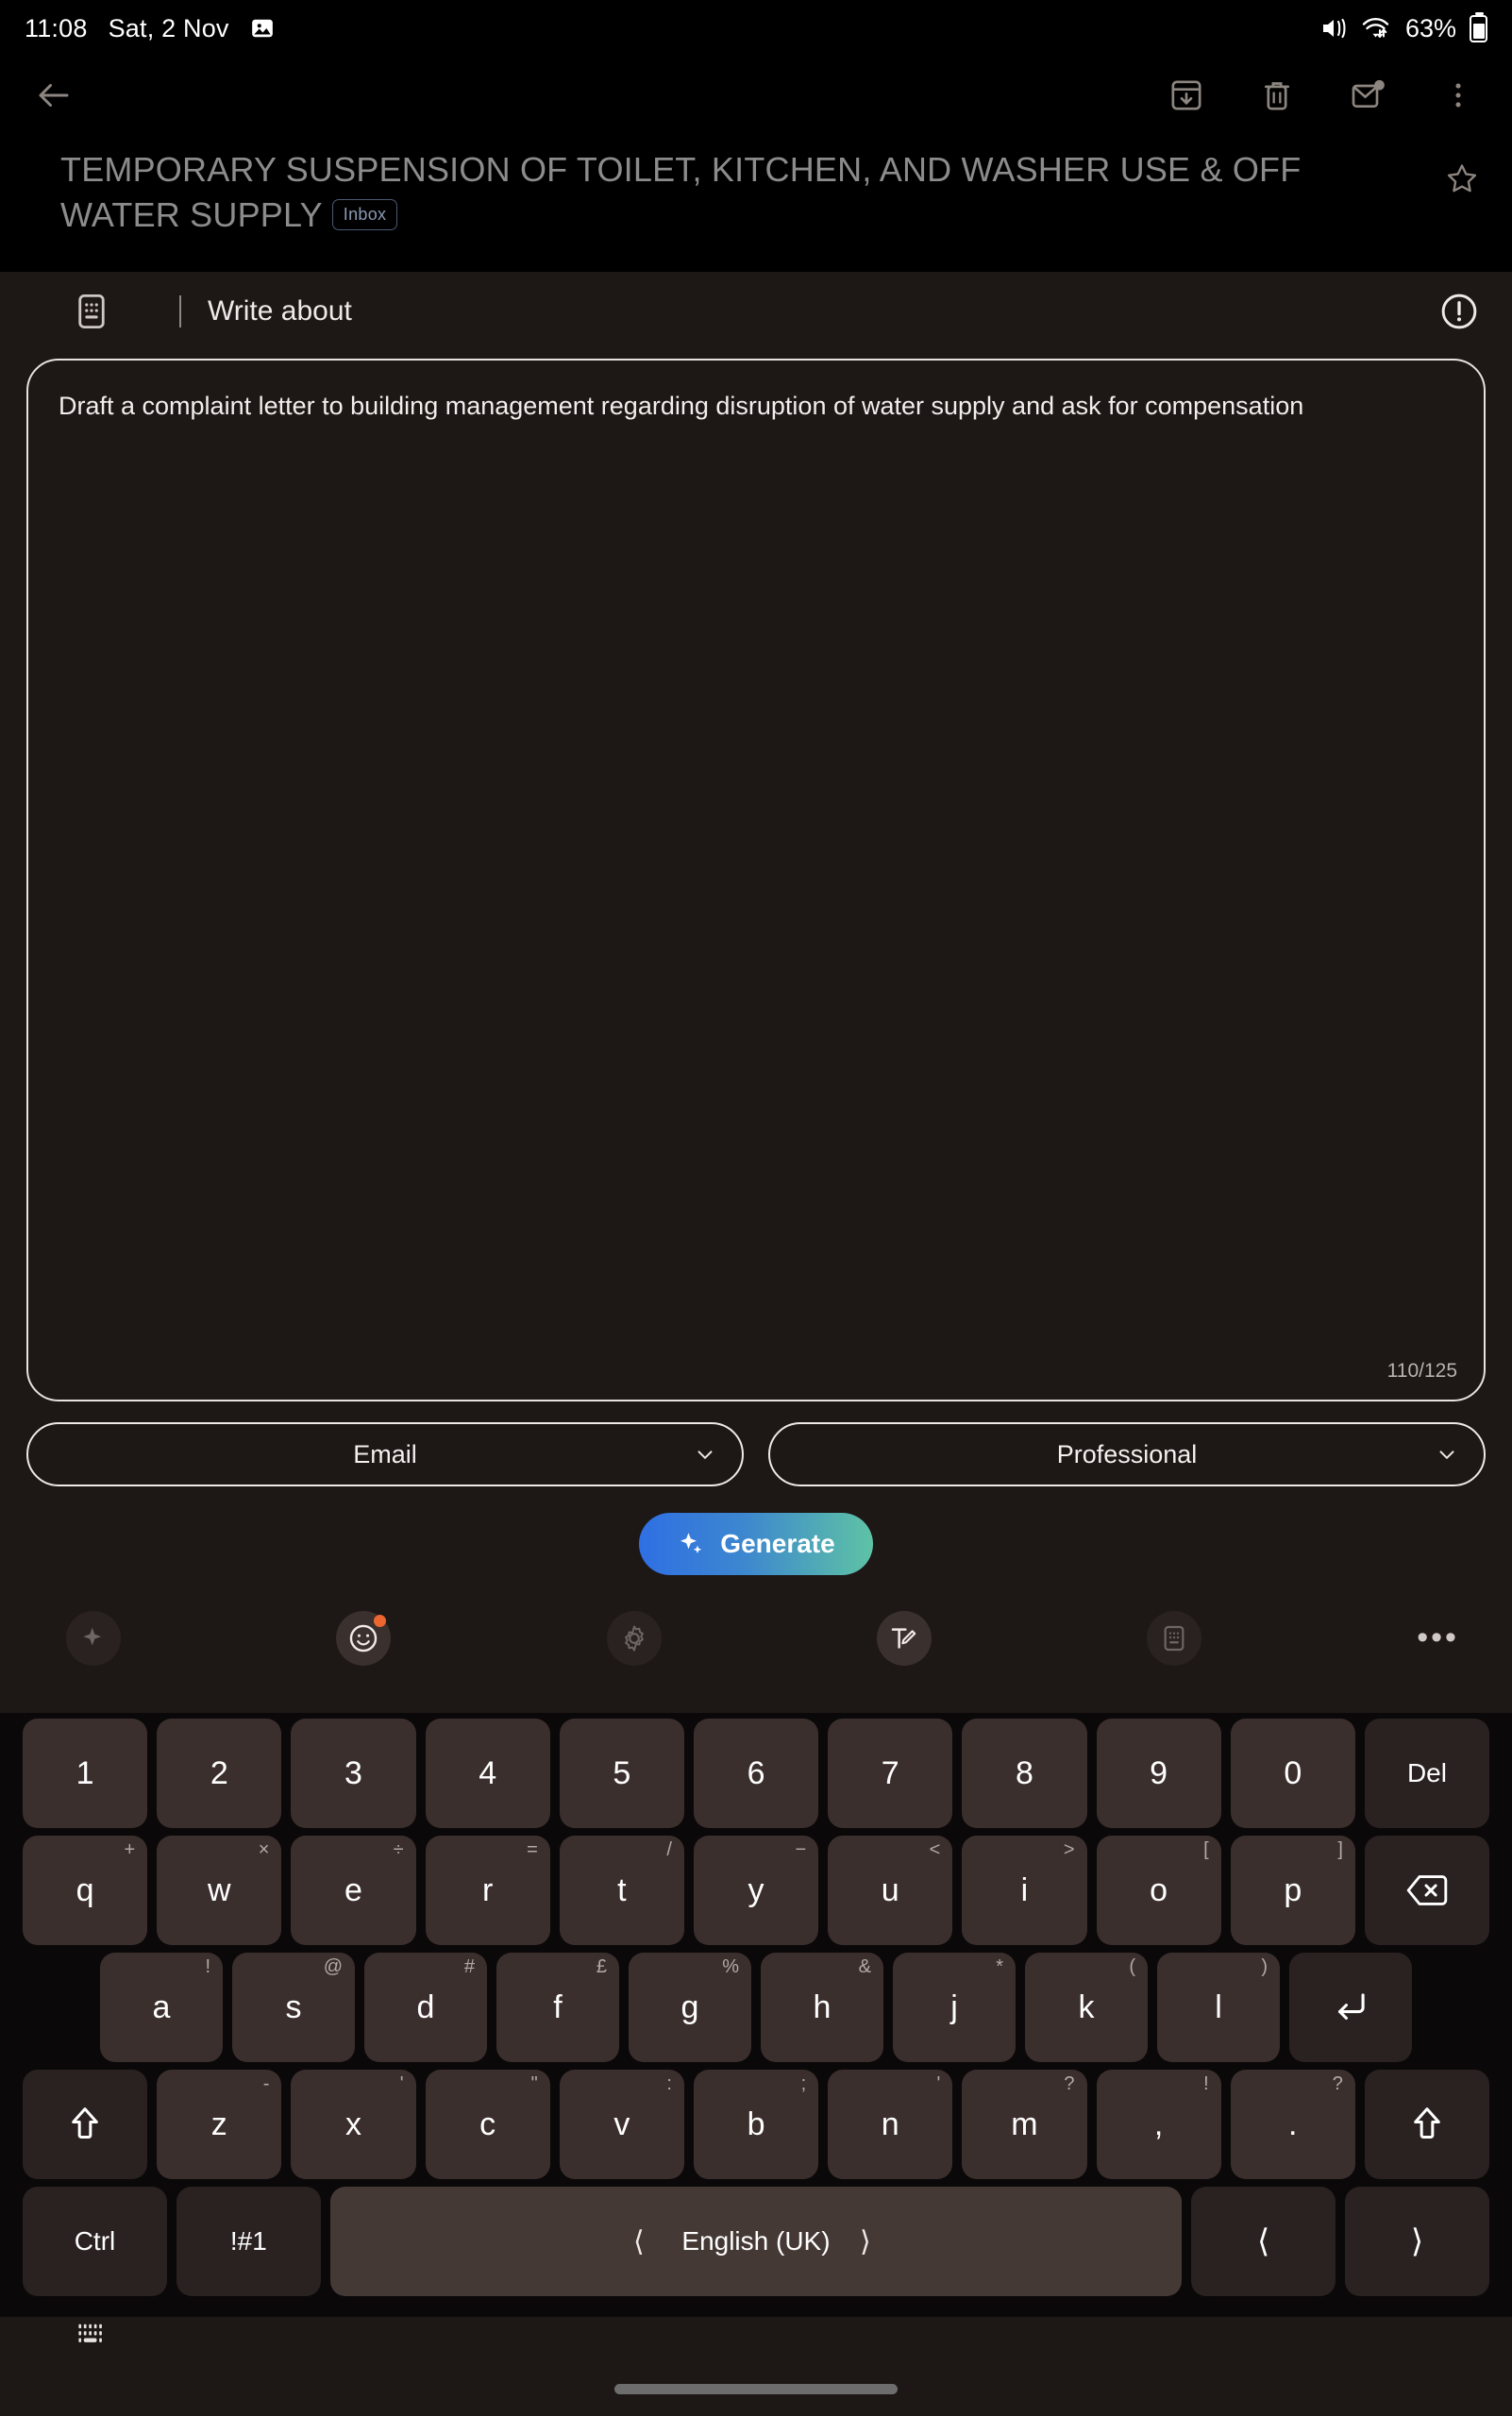  Describe the element at coordinates (1292, 2124) in the screenshot. I see `key-.: .?` at that location.